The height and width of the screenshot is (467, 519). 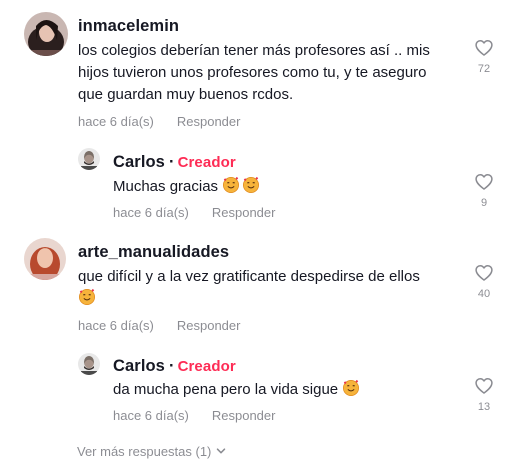 I want to click on like-button: 72, so click(x=484, y=56).